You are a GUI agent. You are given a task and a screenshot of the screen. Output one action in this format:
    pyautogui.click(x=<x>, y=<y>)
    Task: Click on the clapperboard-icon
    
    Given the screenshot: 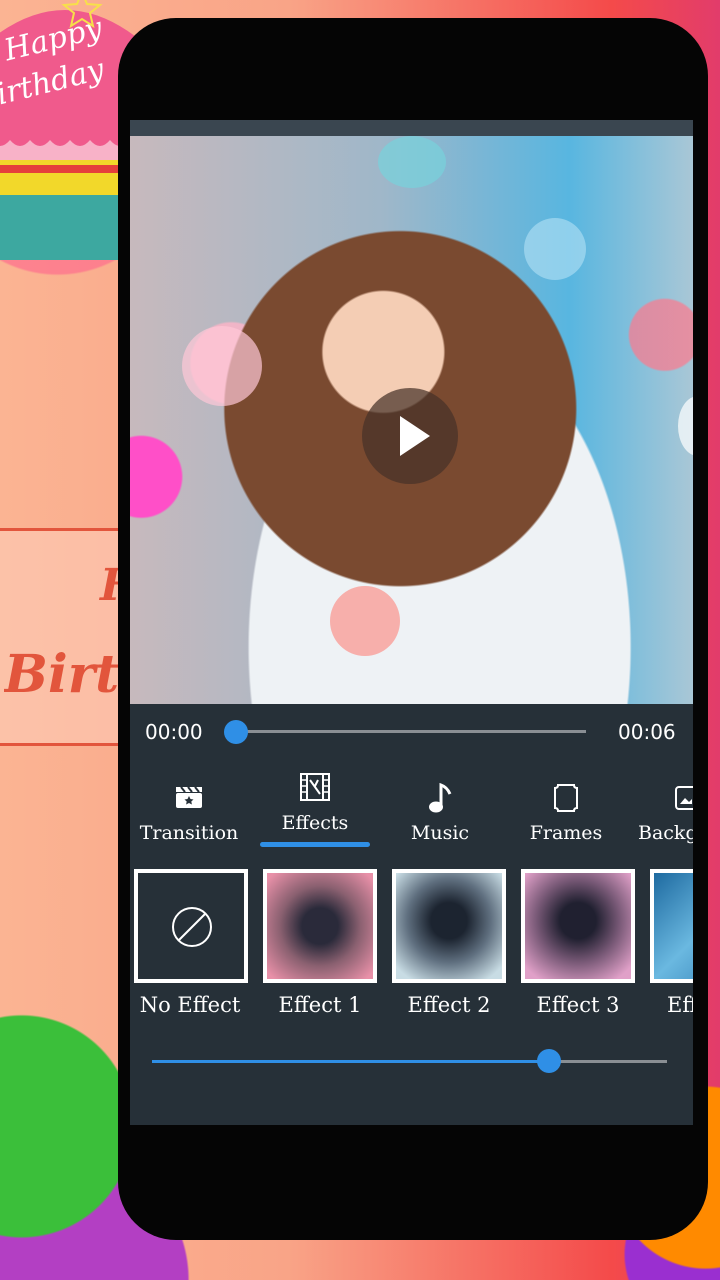 What is the action you would take?
    pyautogui.click(x=189, y=797)
    